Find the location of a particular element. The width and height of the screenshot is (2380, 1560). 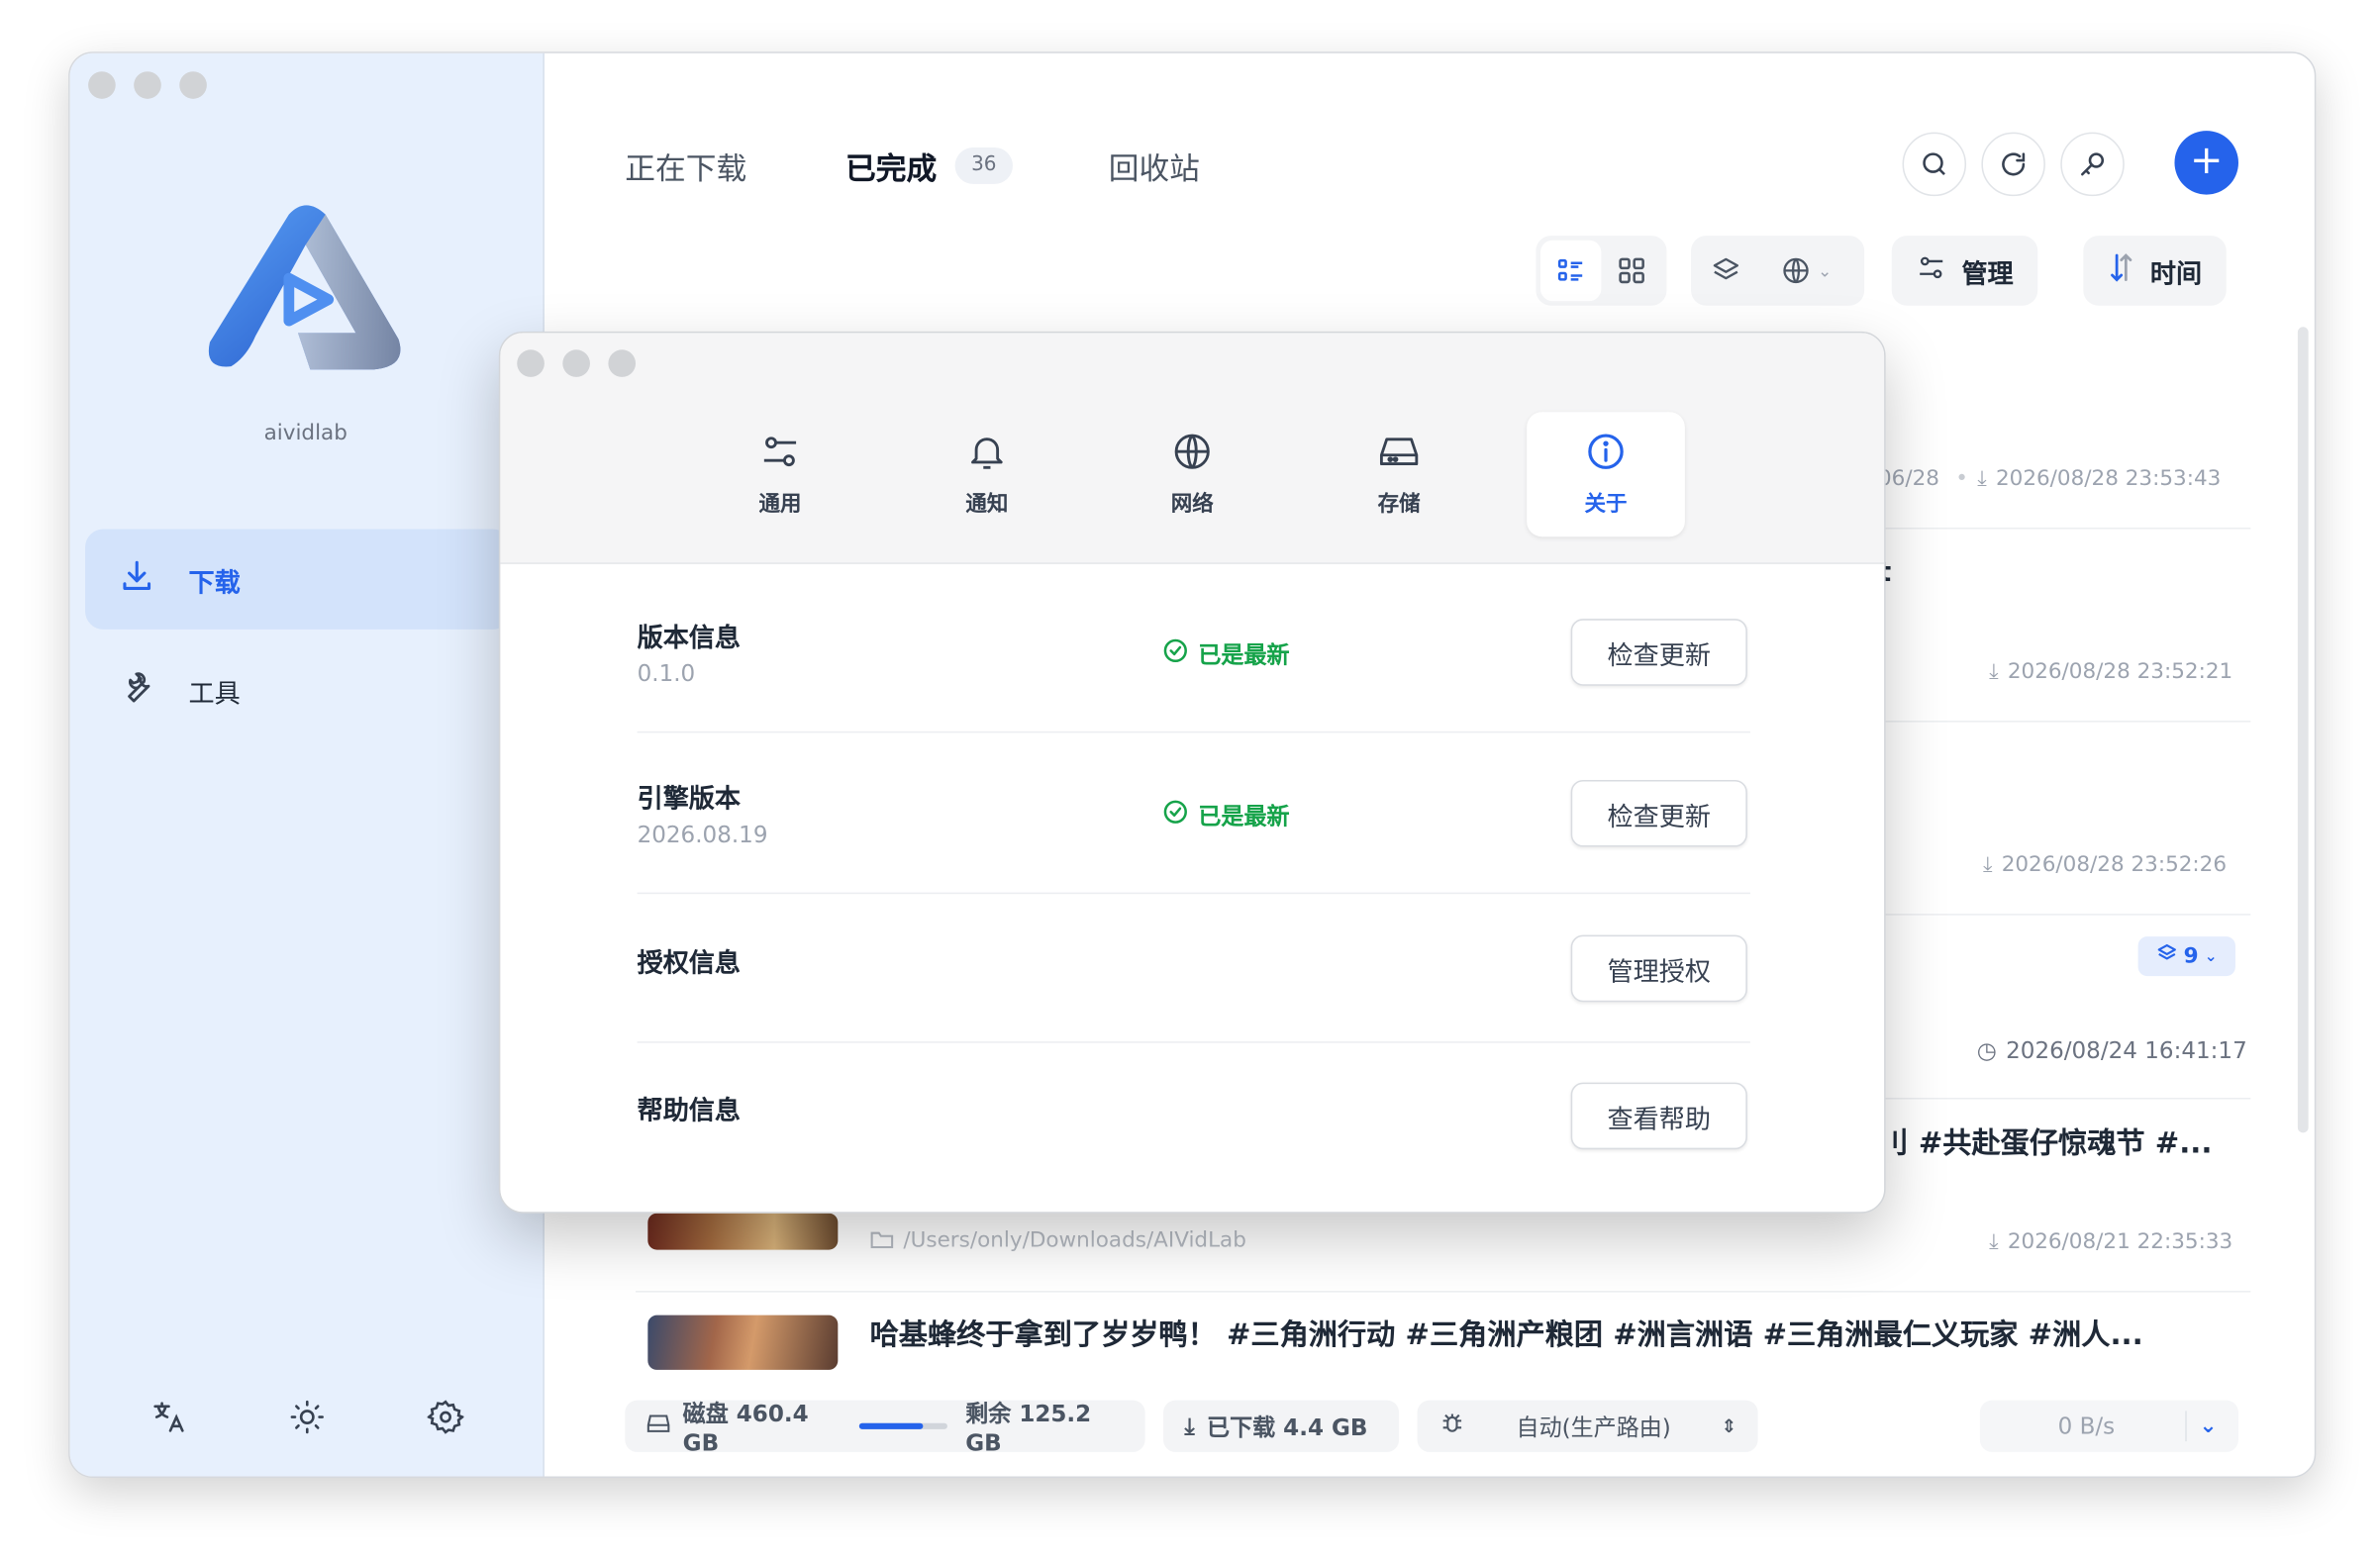

grid-view-icon is located at coordinates (1631, 271).